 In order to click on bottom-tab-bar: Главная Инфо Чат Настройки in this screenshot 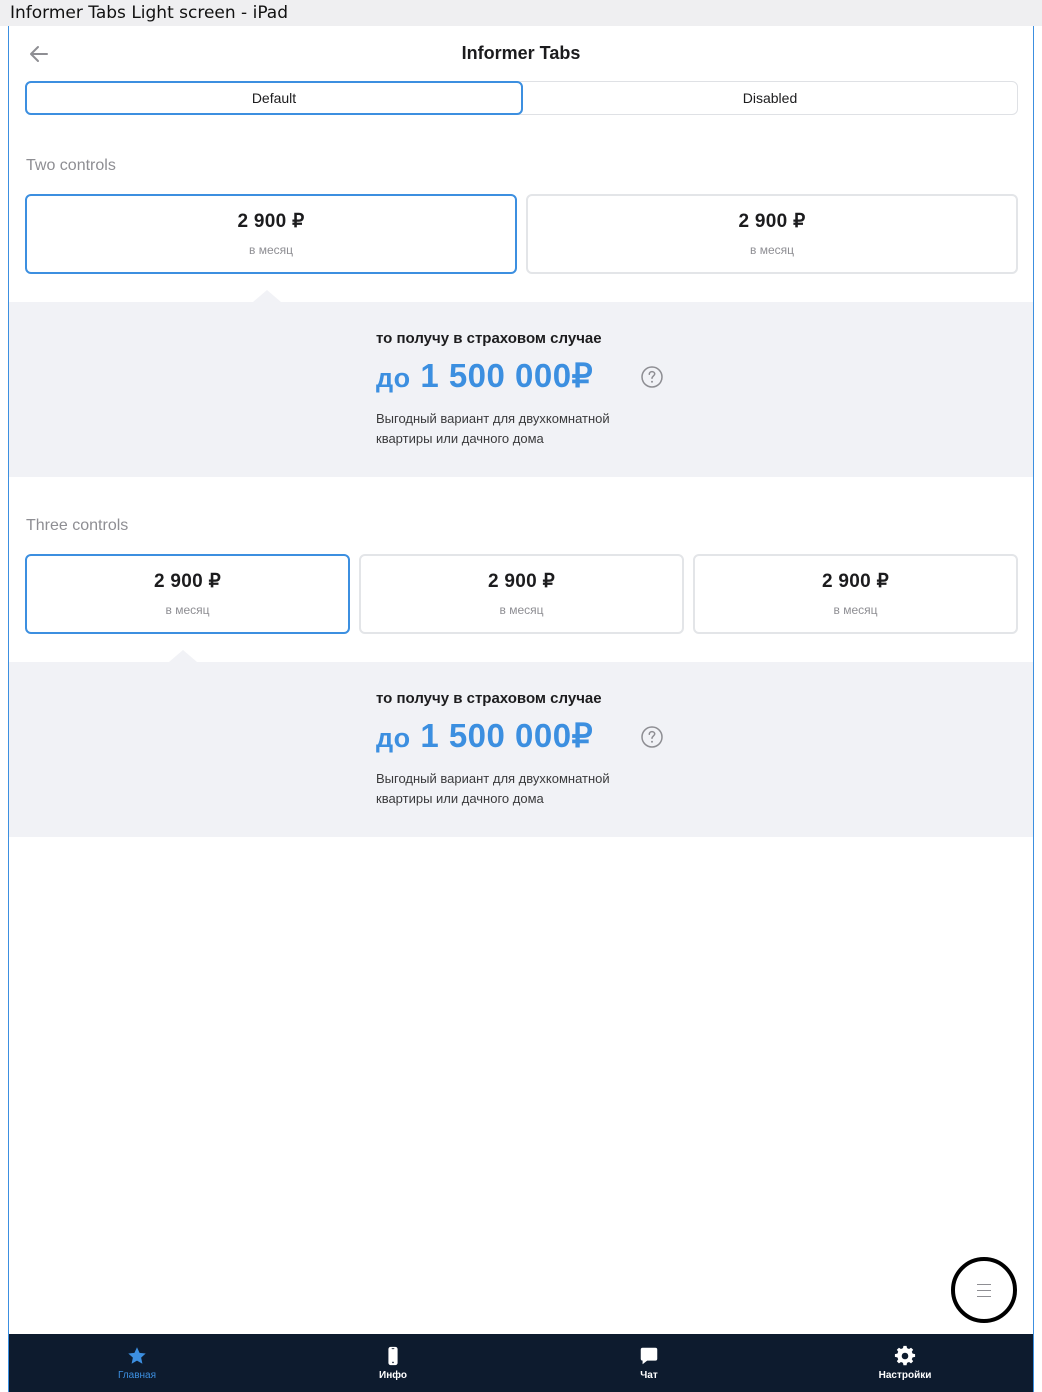, I will do `click(521, 1363)`.